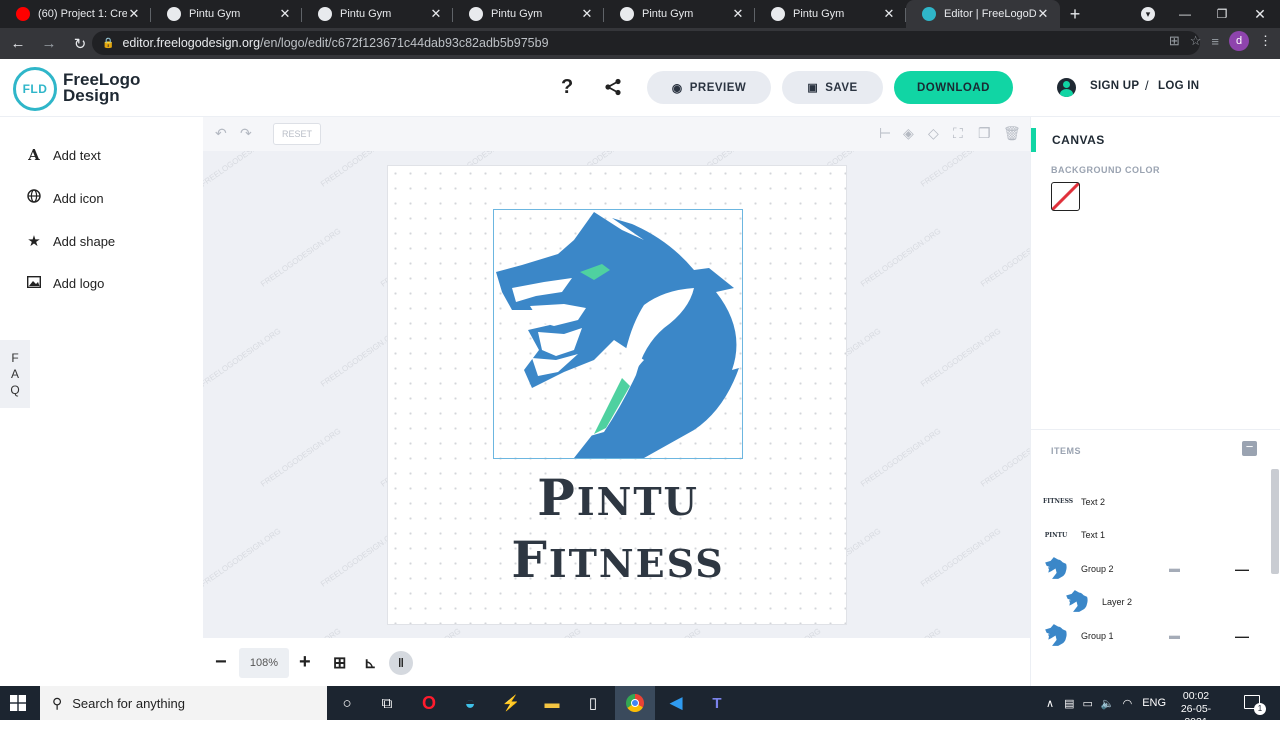 Image resolution: width=1280 pixels, height=729 pixels. What do you see at coordinates (429, 703) in the screenshot?
I see `opera-icon: O` at bounding box center [429, 703].